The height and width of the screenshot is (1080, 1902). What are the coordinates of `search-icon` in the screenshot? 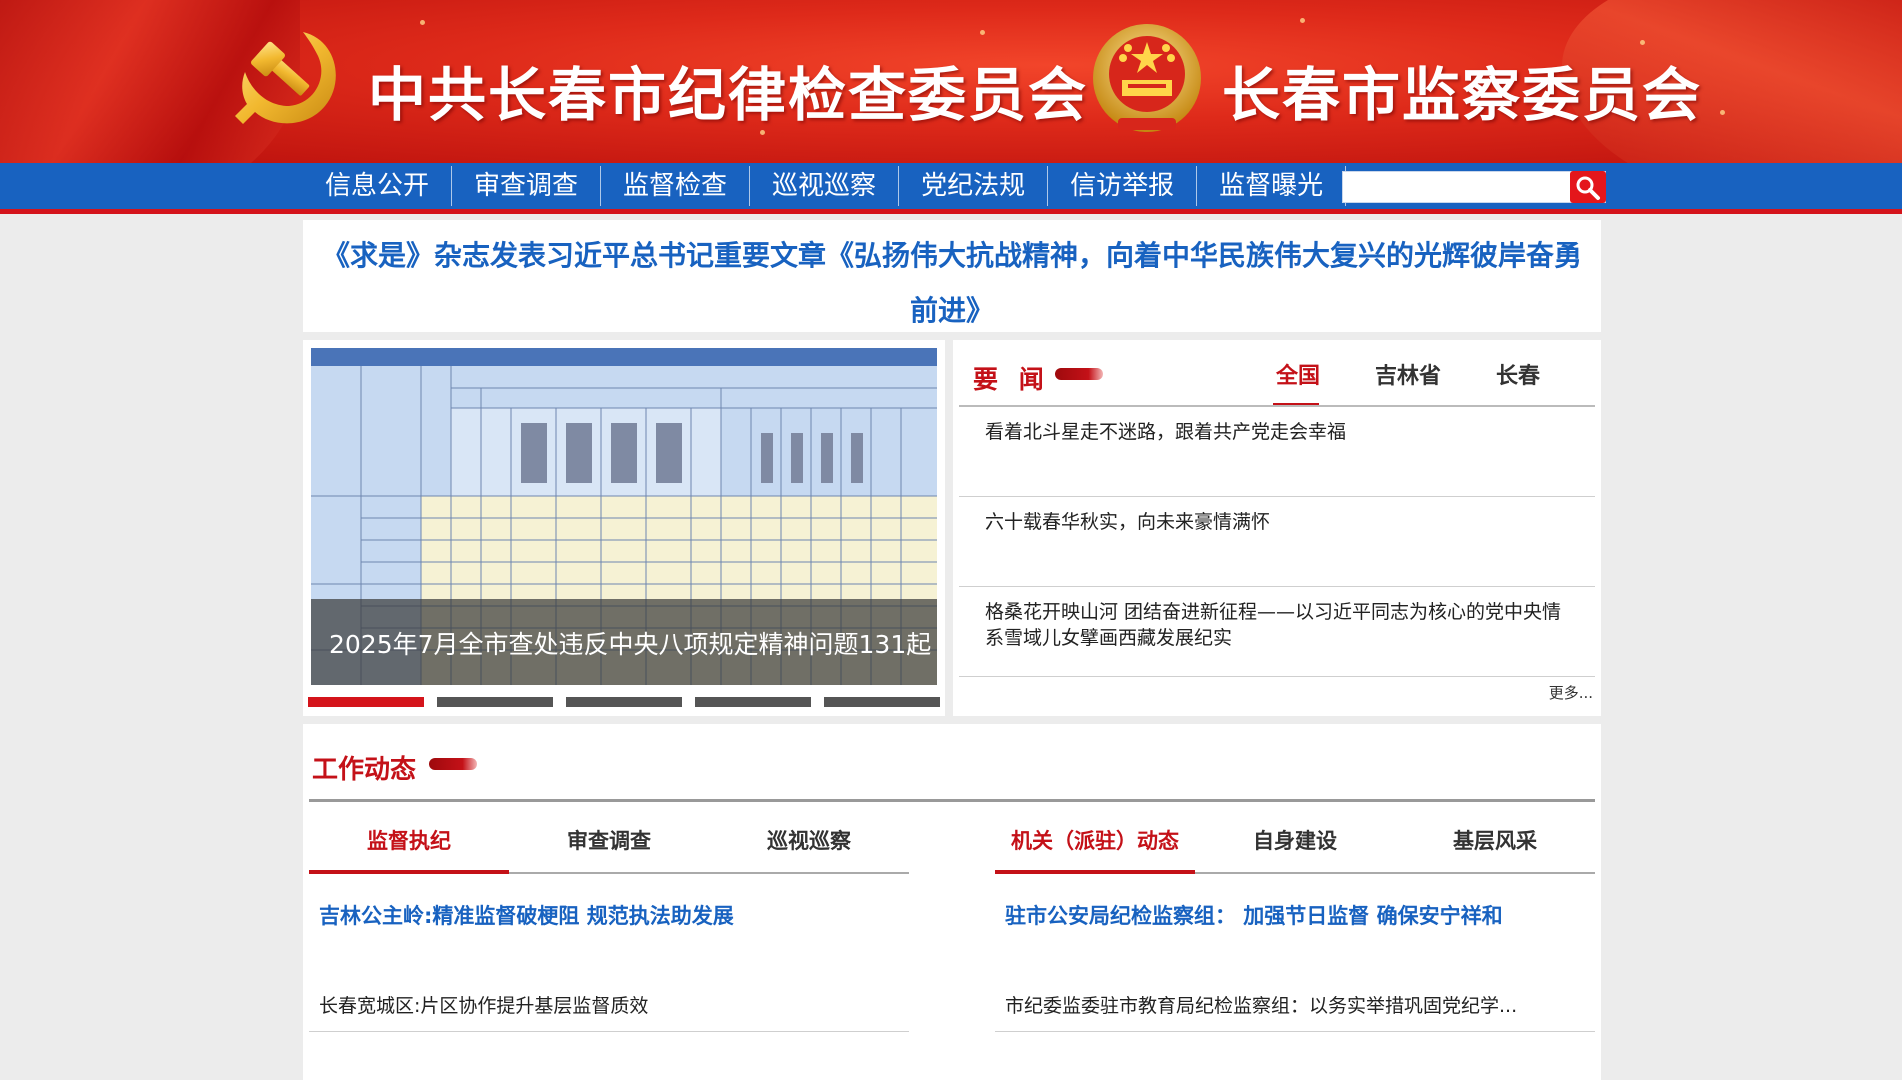 It's located at (1588, 188).